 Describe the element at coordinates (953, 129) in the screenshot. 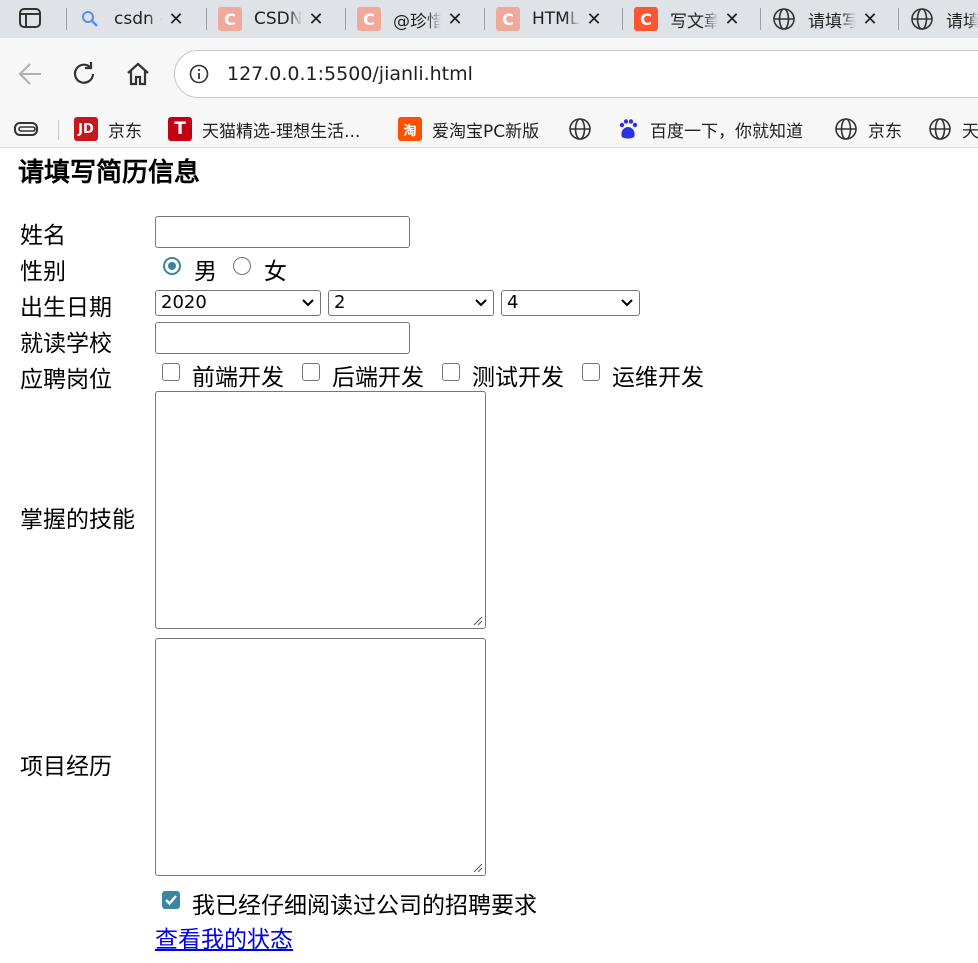

I see `bookmark-globe: 天` at that location.